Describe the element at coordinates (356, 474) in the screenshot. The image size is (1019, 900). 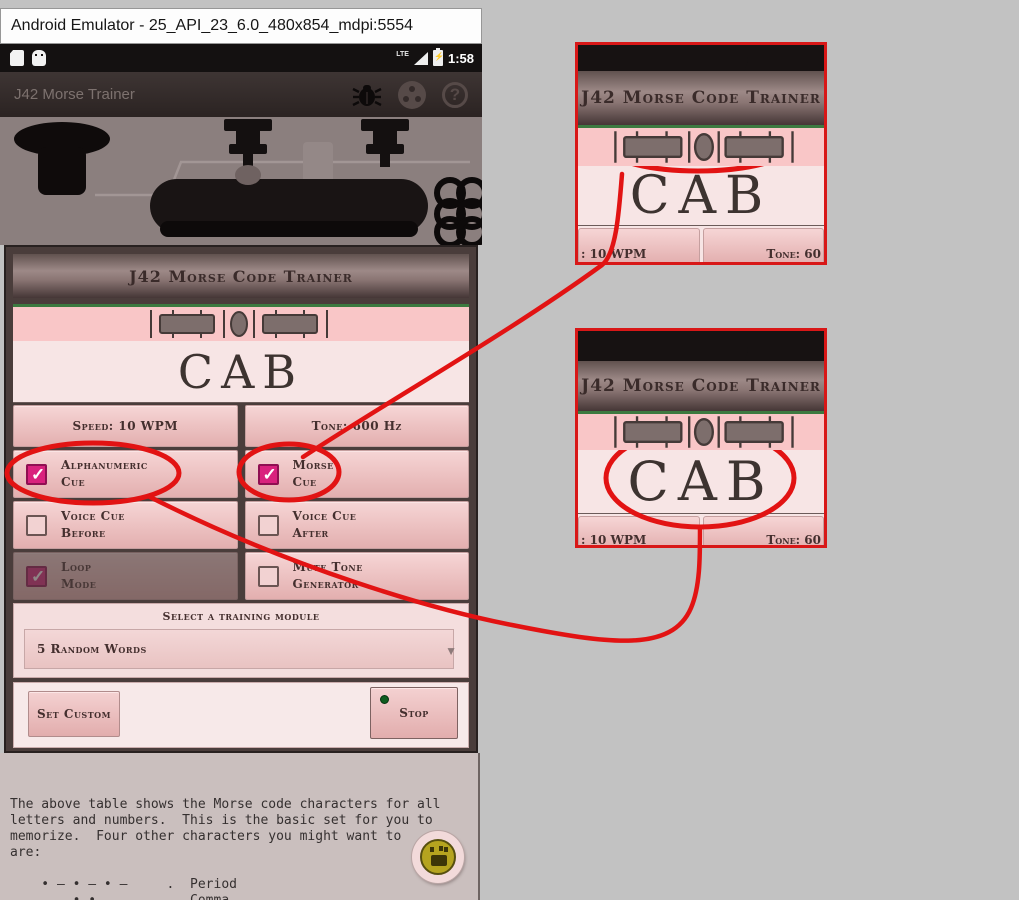
I see `checkbox-morse-cue: Morse Cue` at that location.